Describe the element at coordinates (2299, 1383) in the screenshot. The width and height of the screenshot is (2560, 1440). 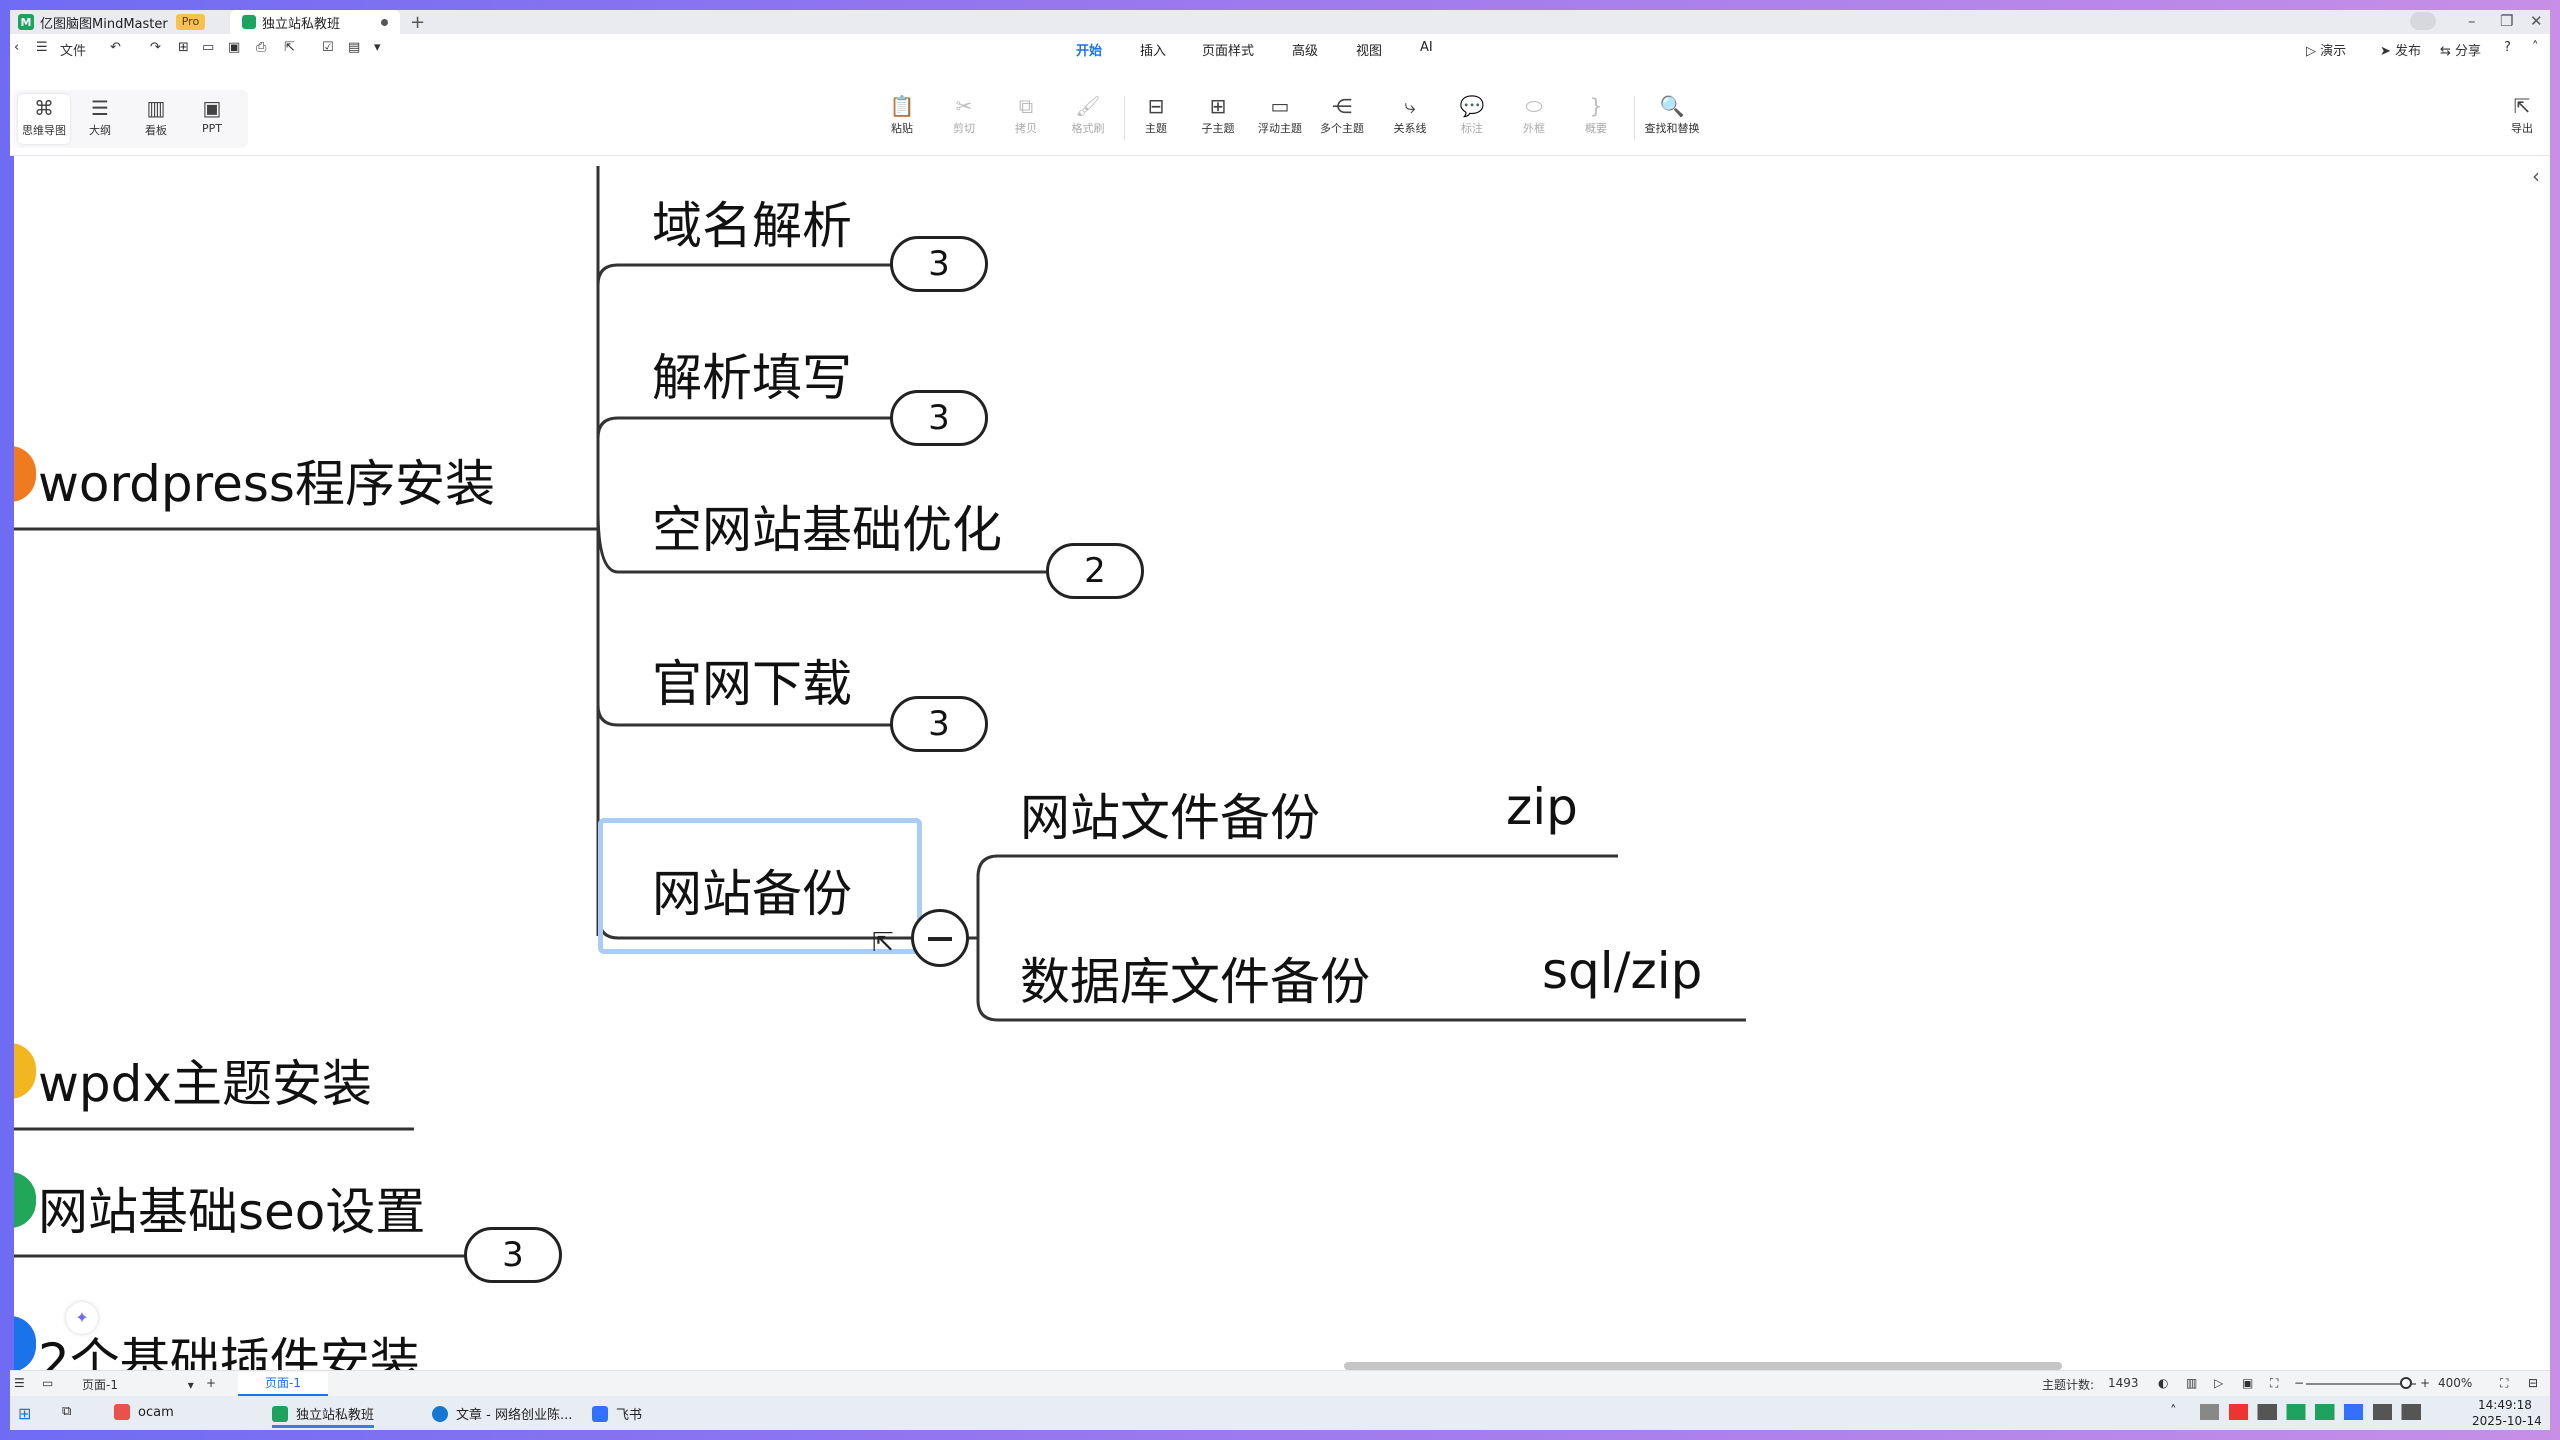
I see `zoom-out-icon: −` at that location.